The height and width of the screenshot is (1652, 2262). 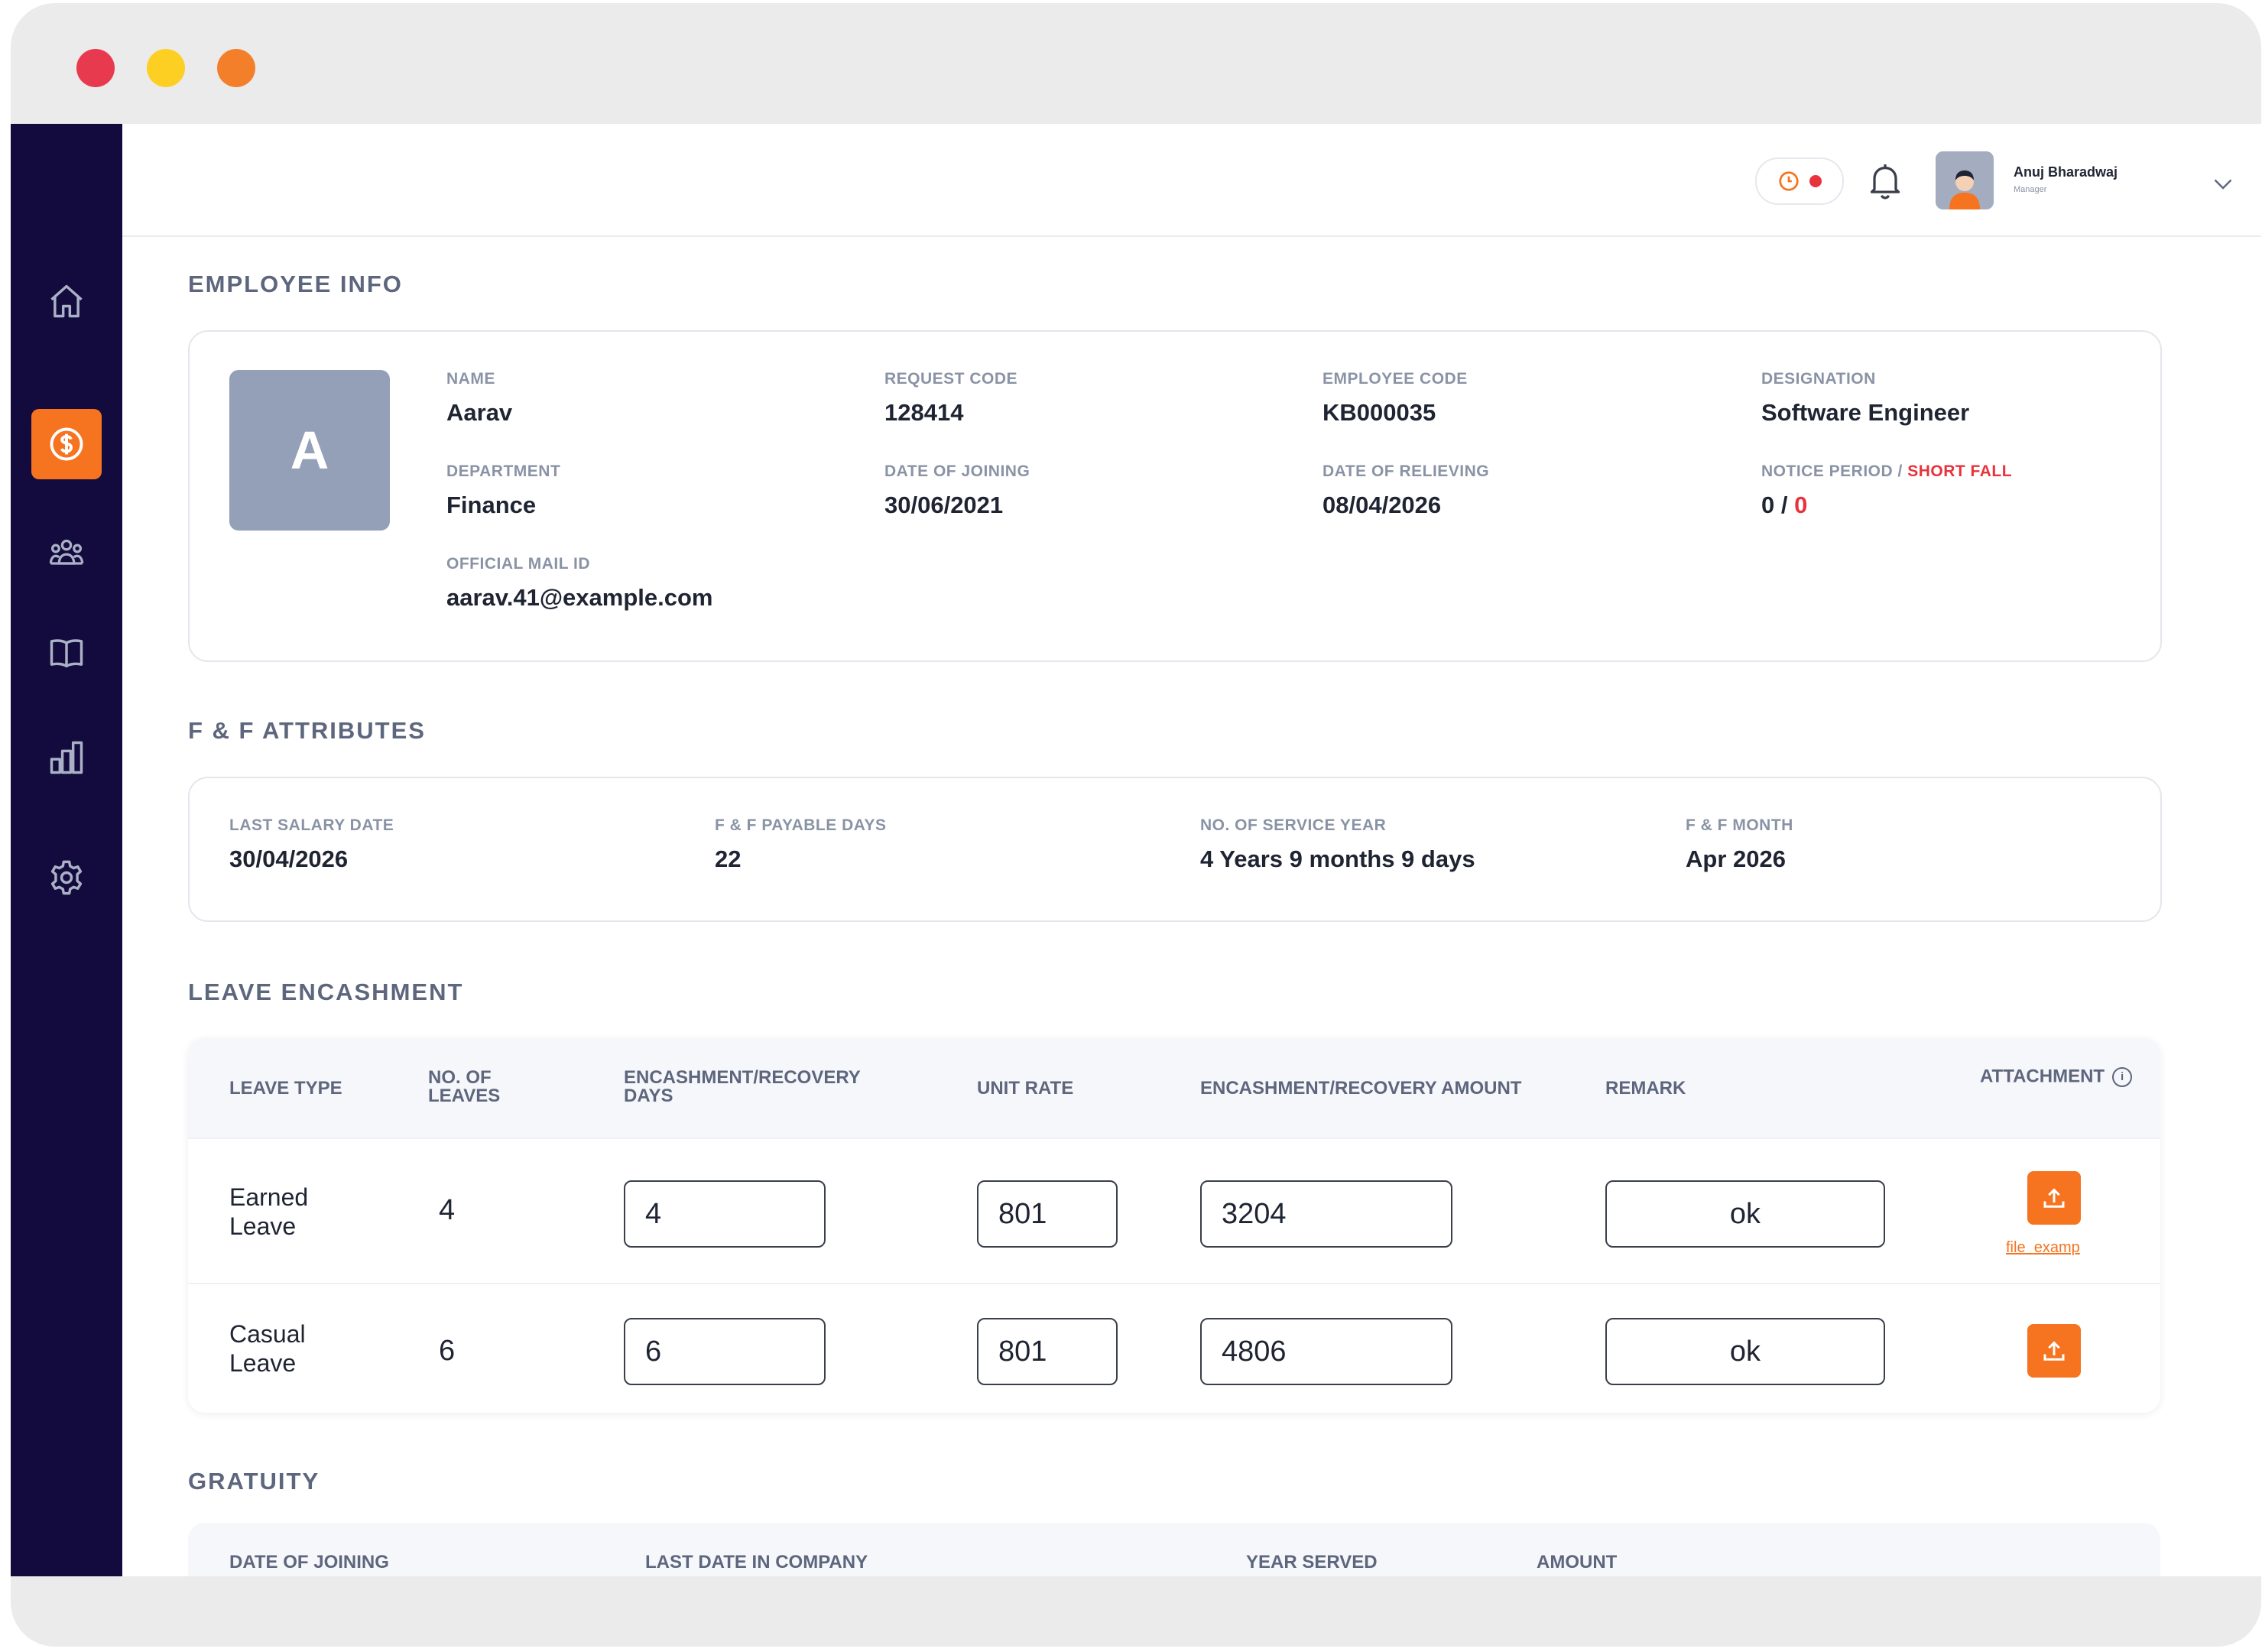 I want to click on notice-period-value: 0 / 0, so click(x=1784, y=505).